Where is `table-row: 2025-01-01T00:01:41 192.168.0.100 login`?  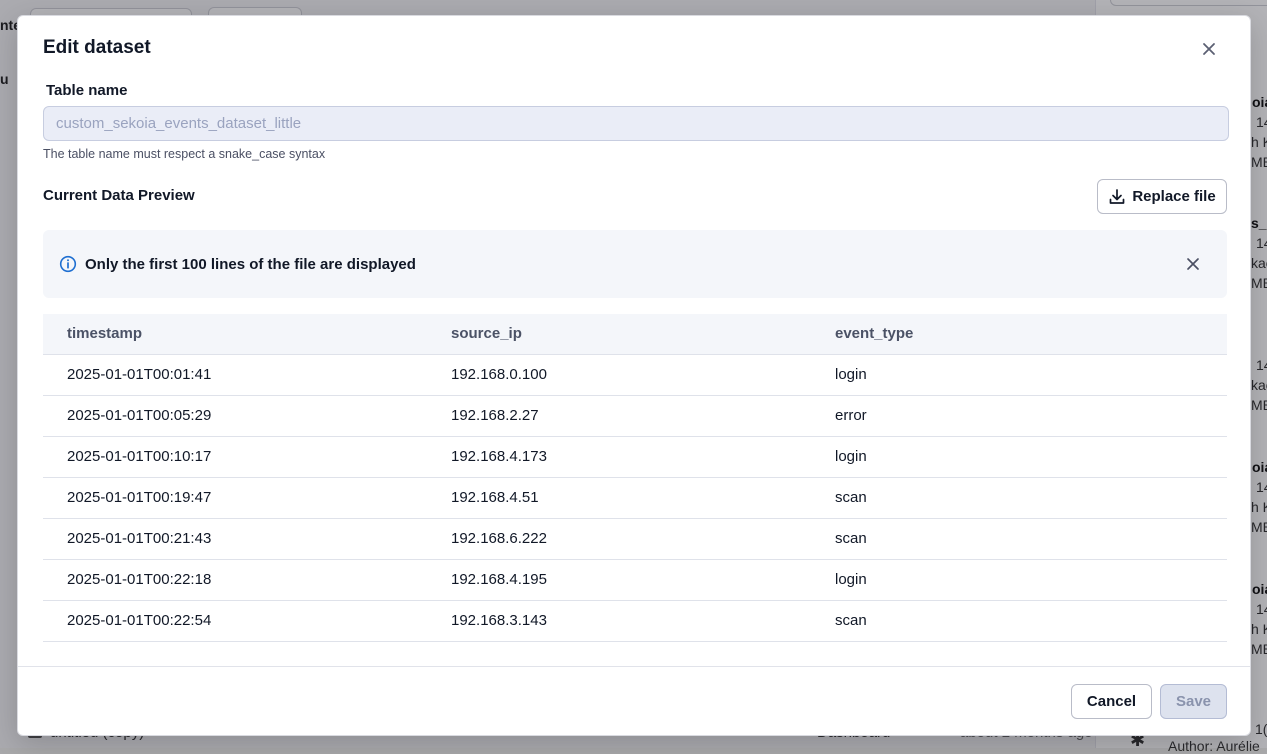 table-row: 2025-01-01T00:01:41 192.168.0.100 login is located at coordinates (635, 375).